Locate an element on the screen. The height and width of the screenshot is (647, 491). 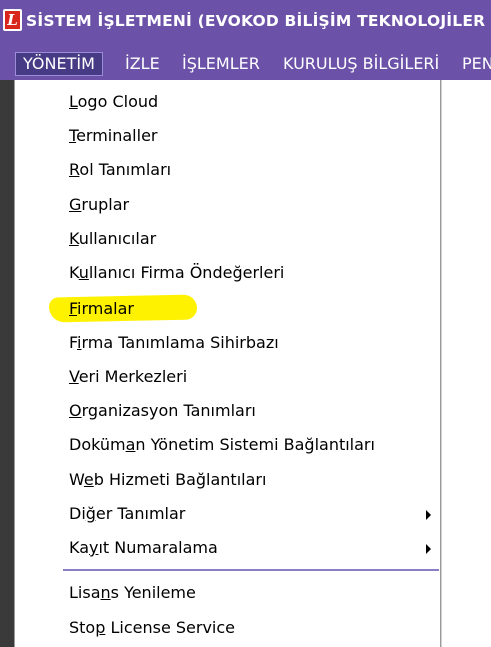
menu-item-veri-merkezleri: Veri Merkezleri is located at coordinates (249, 377).